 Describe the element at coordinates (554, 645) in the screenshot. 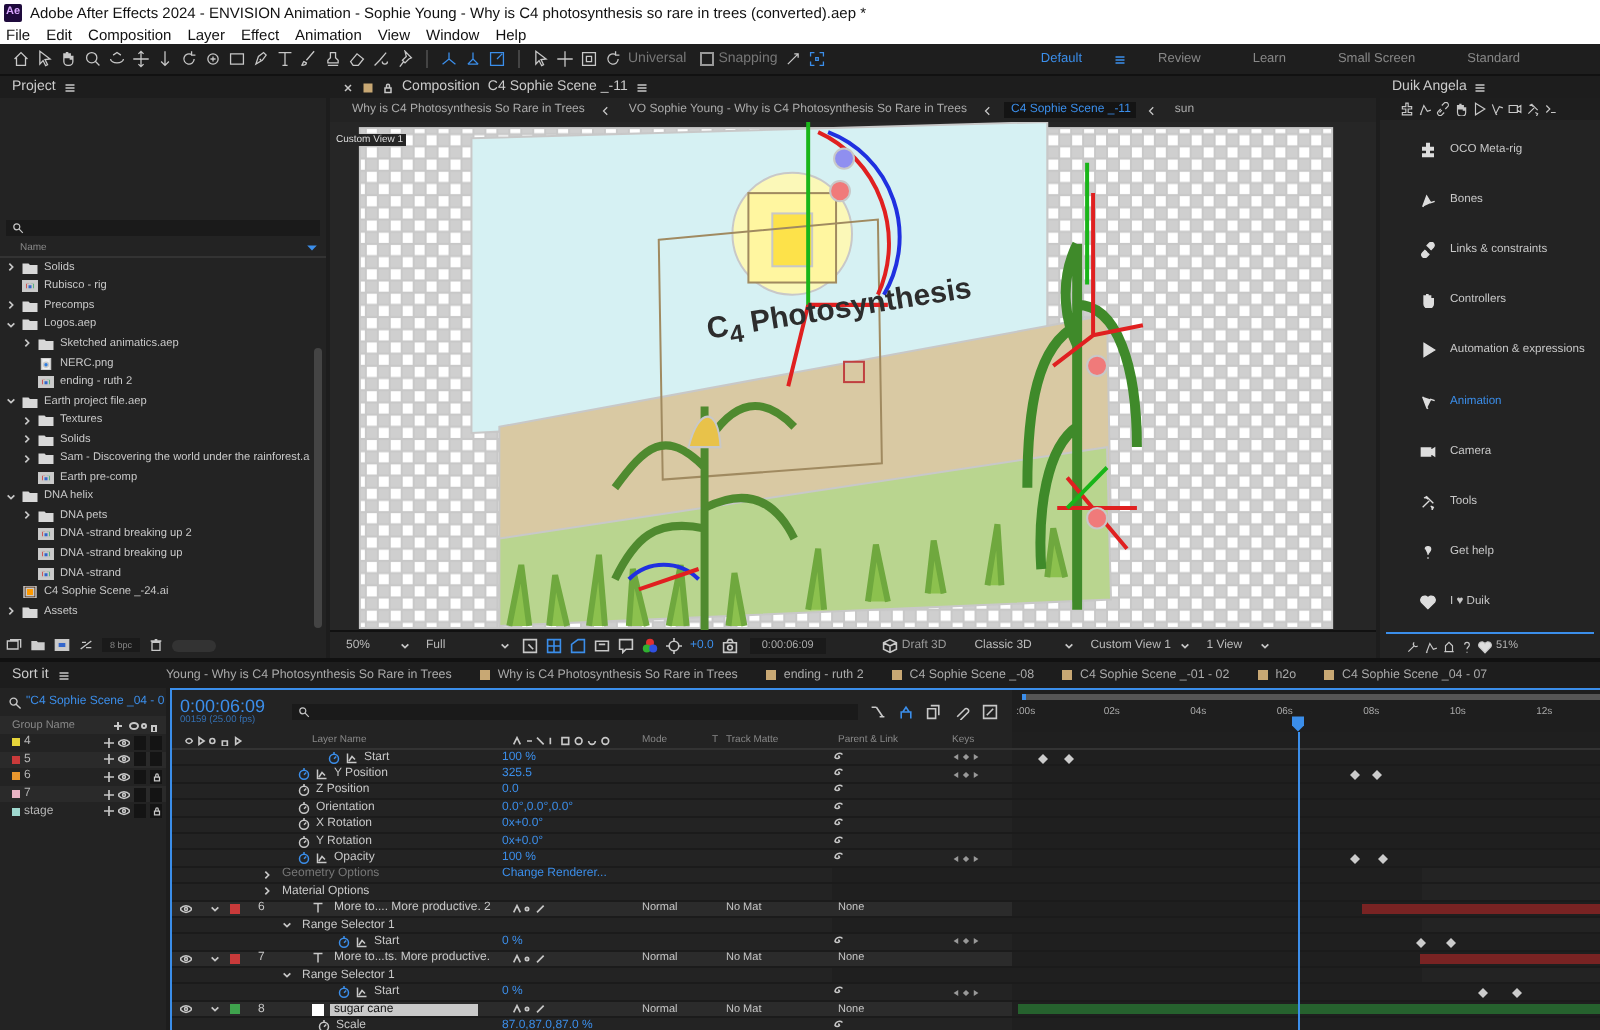

I see `transparency-grid-icon` at that location.